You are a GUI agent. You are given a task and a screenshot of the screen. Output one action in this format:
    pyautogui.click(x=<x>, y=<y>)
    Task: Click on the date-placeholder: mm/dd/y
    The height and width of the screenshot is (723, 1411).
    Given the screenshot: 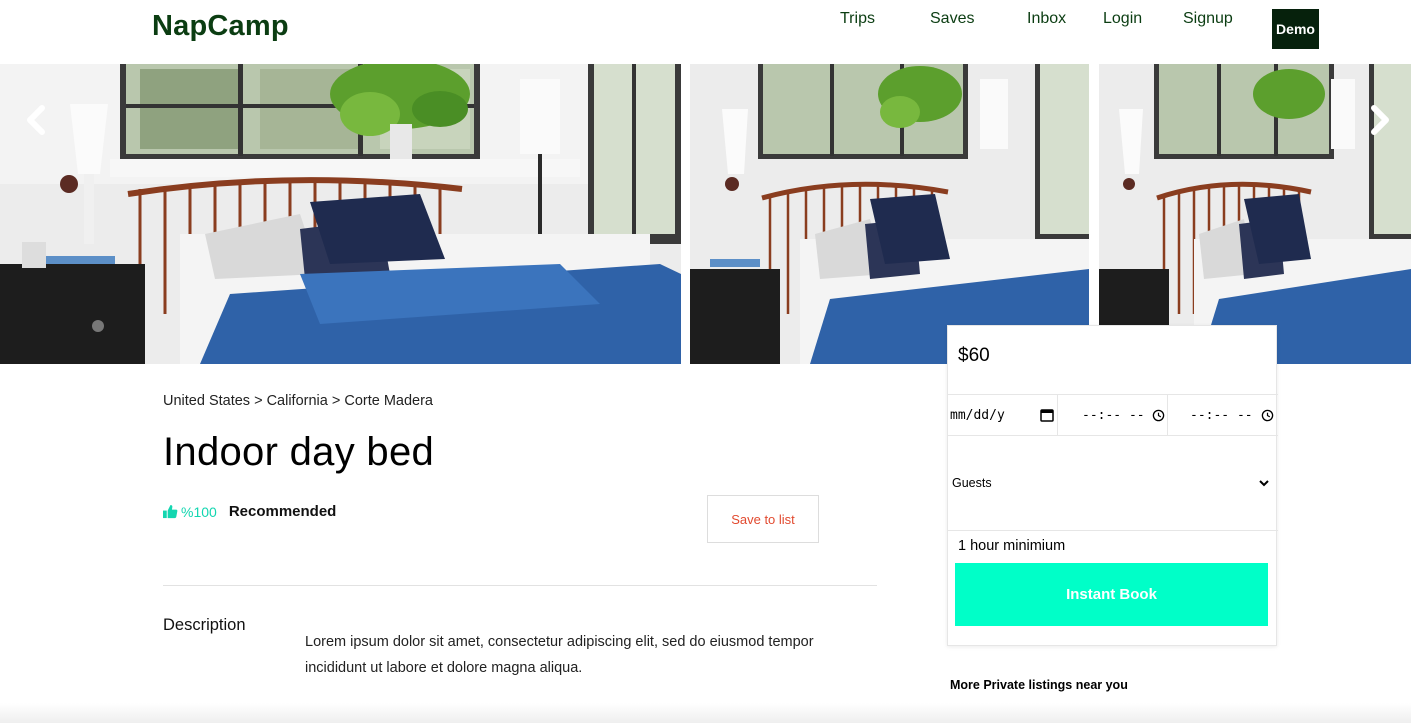 What is the action you would take?
    pyautogui.click(x=977, y=415)
    